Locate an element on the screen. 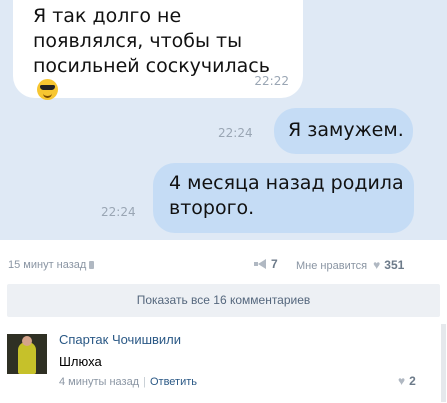  message-time: 22:22 is located at coordinates (271, 81).